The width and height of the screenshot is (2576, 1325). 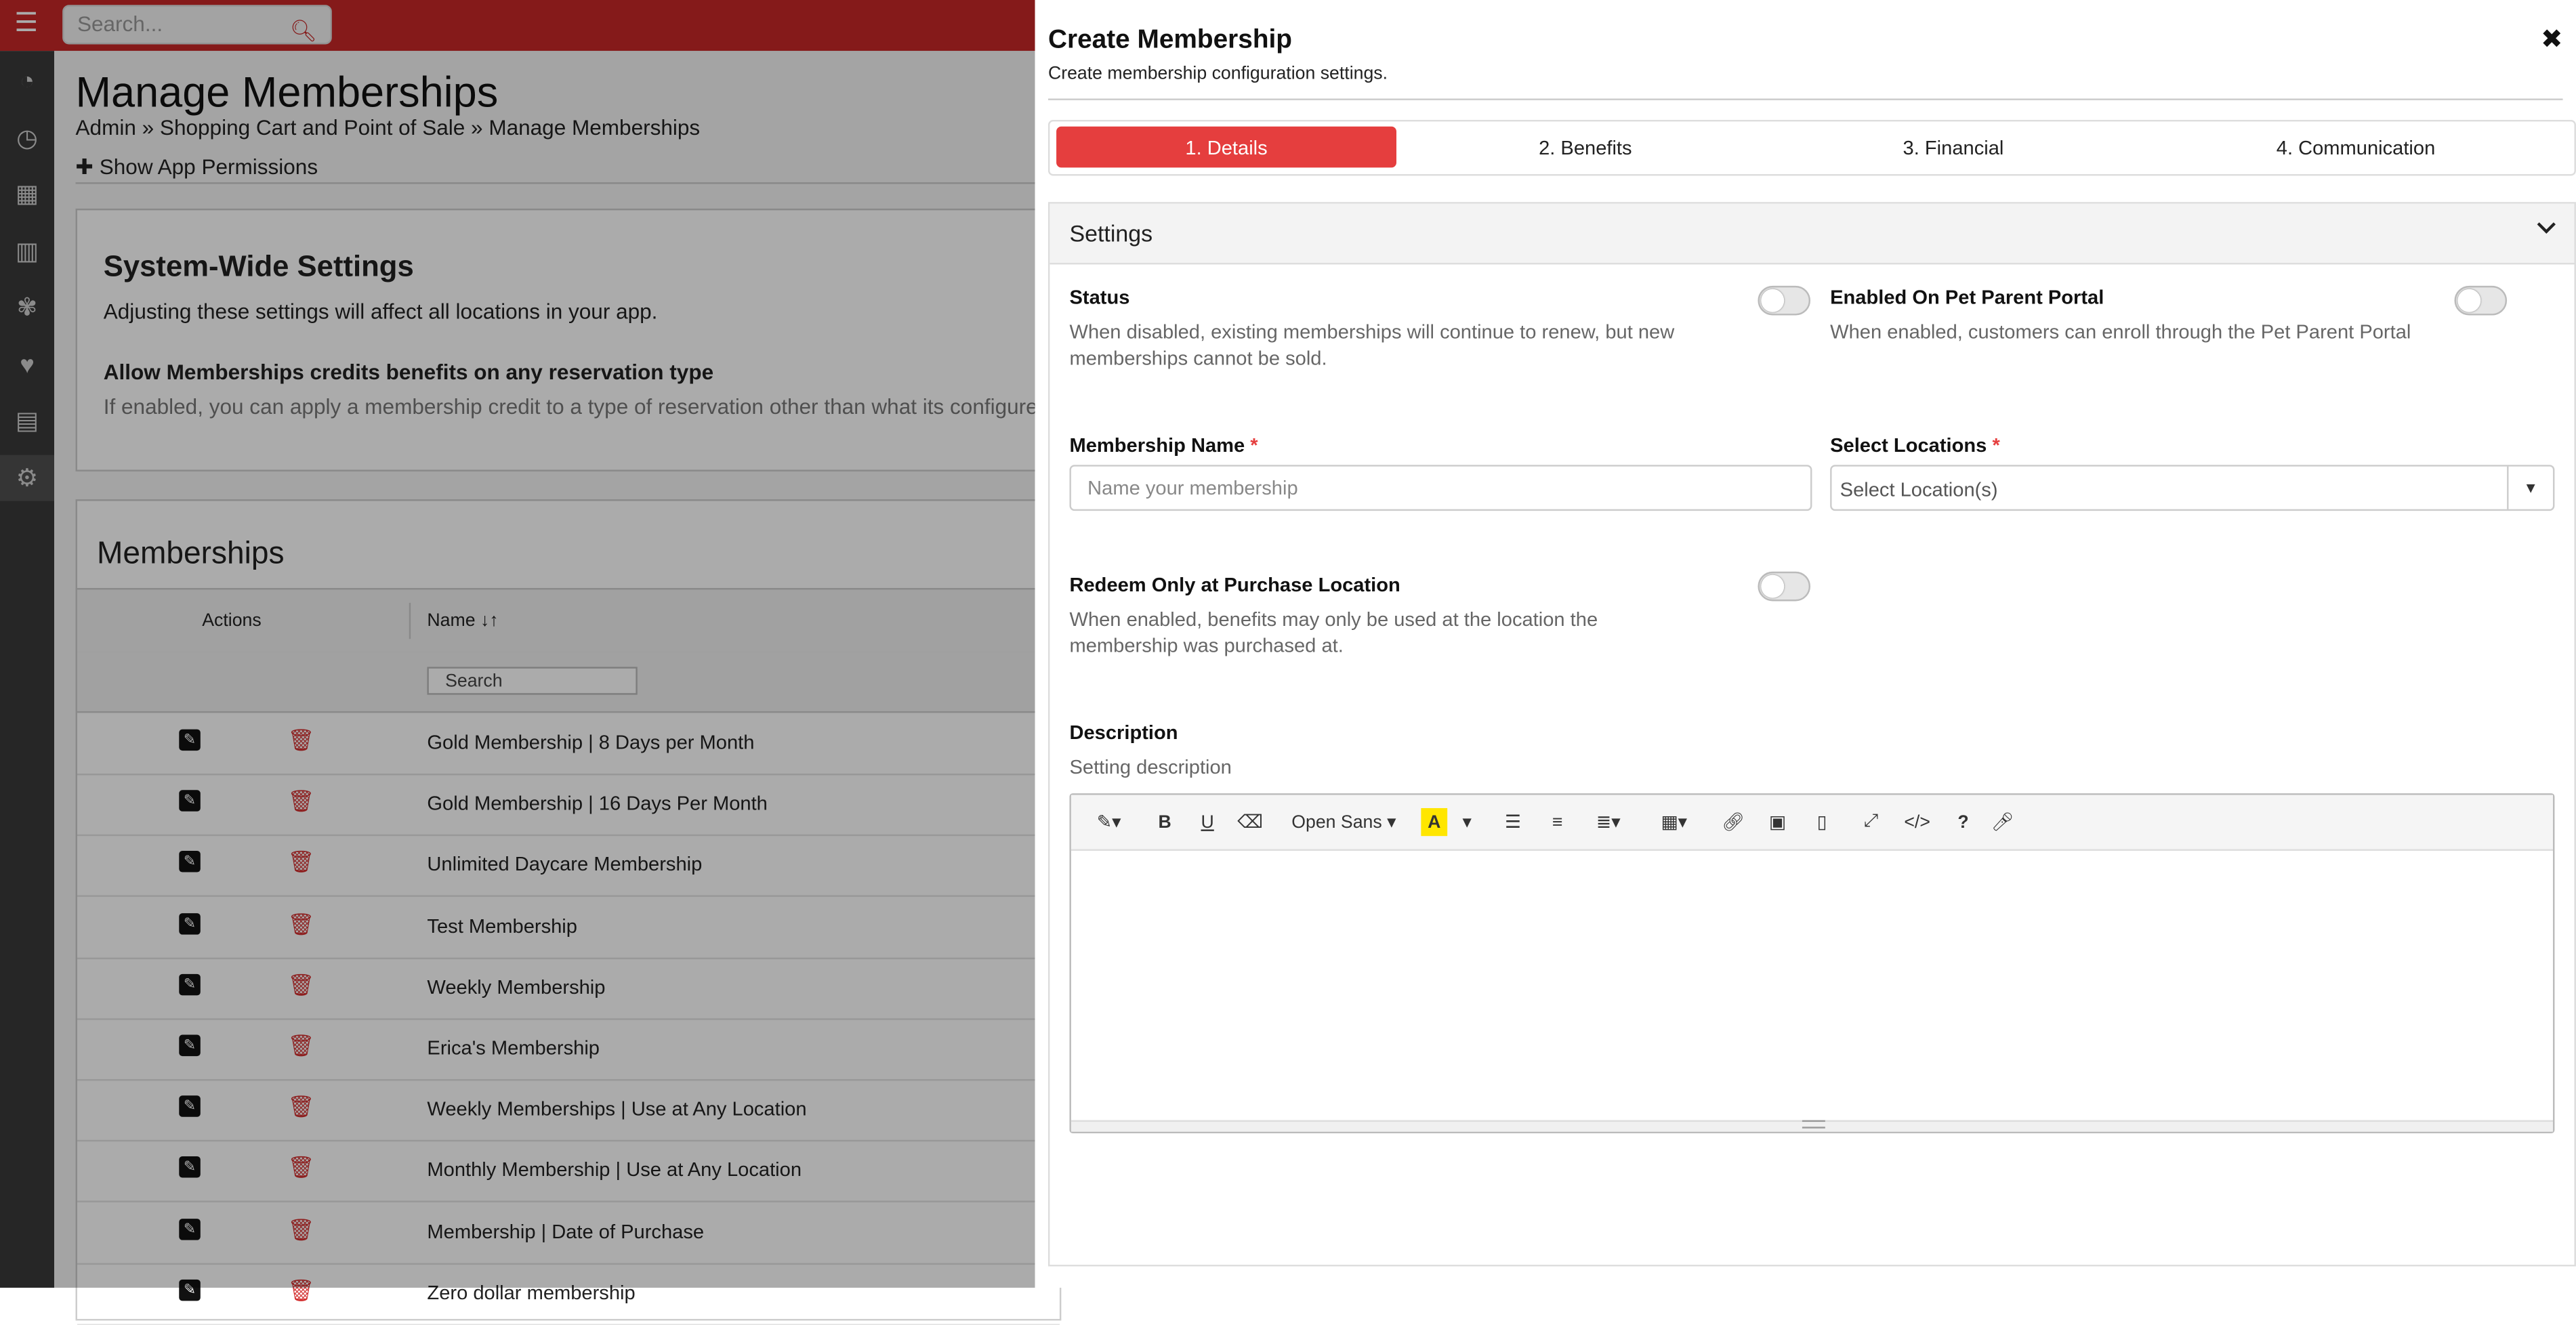 What do you see at coordinates (1967, 297) in the screenshot?
I see `portal-label: Enabled On Pet Parent Portal` at bounding box center [1967, 297].